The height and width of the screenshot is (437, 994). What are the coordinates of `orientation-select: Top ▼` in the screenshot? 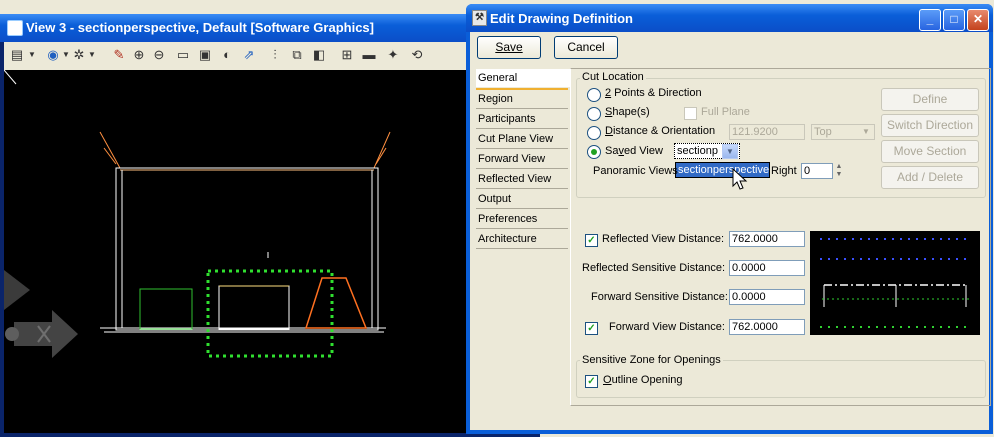 It's located at (843, 132).